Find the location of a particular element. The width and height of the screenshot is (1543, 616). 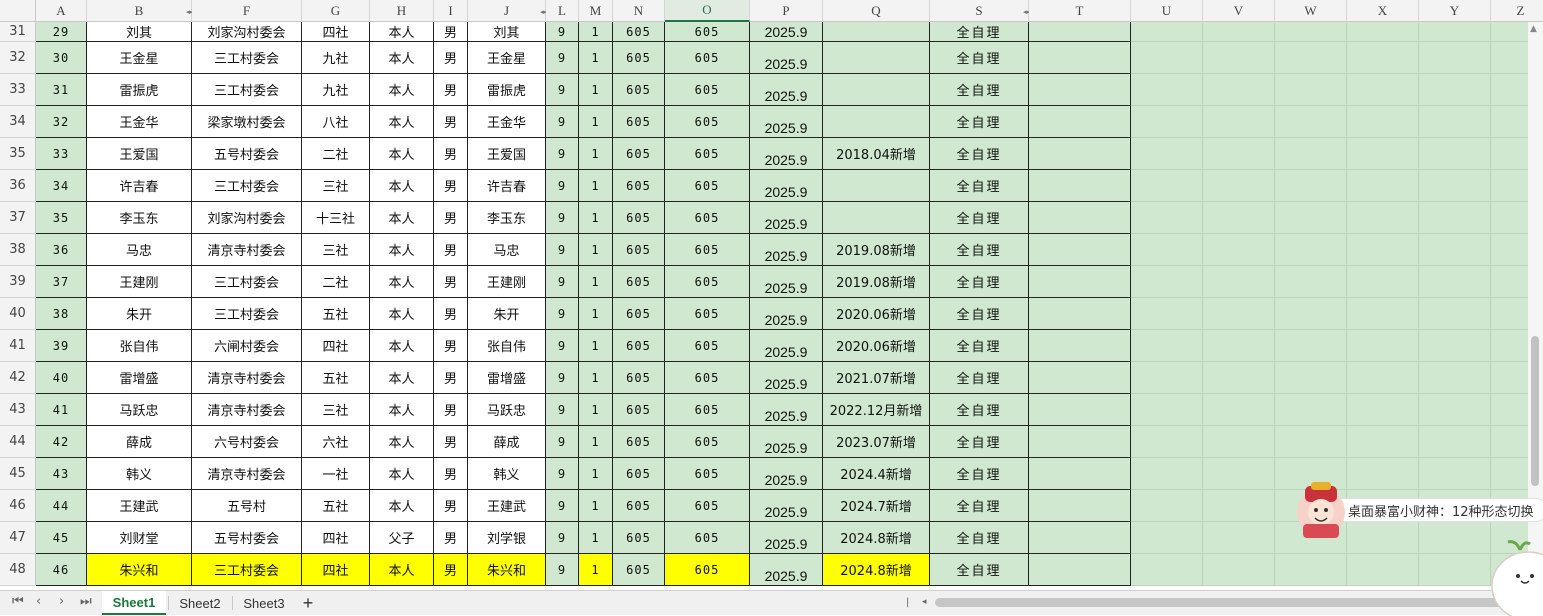

row-header: 44 is located at coordinates (18, 442).